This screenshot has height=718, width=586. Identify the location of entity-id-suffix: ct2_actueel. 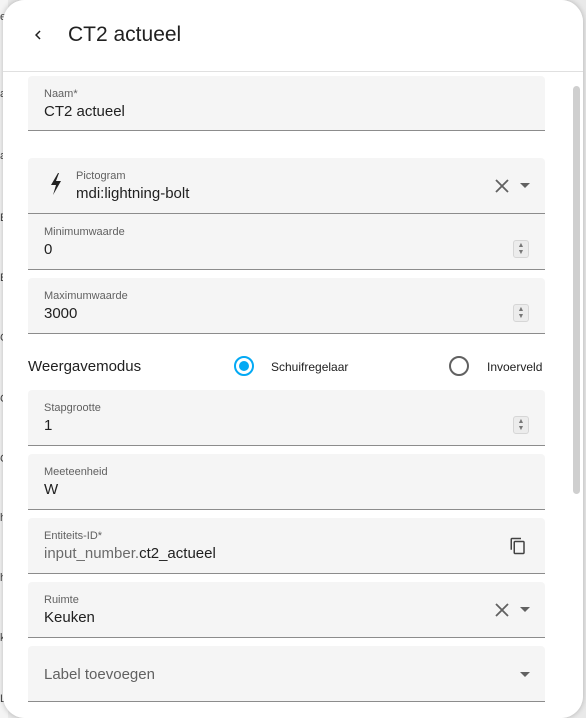
(177, 553).